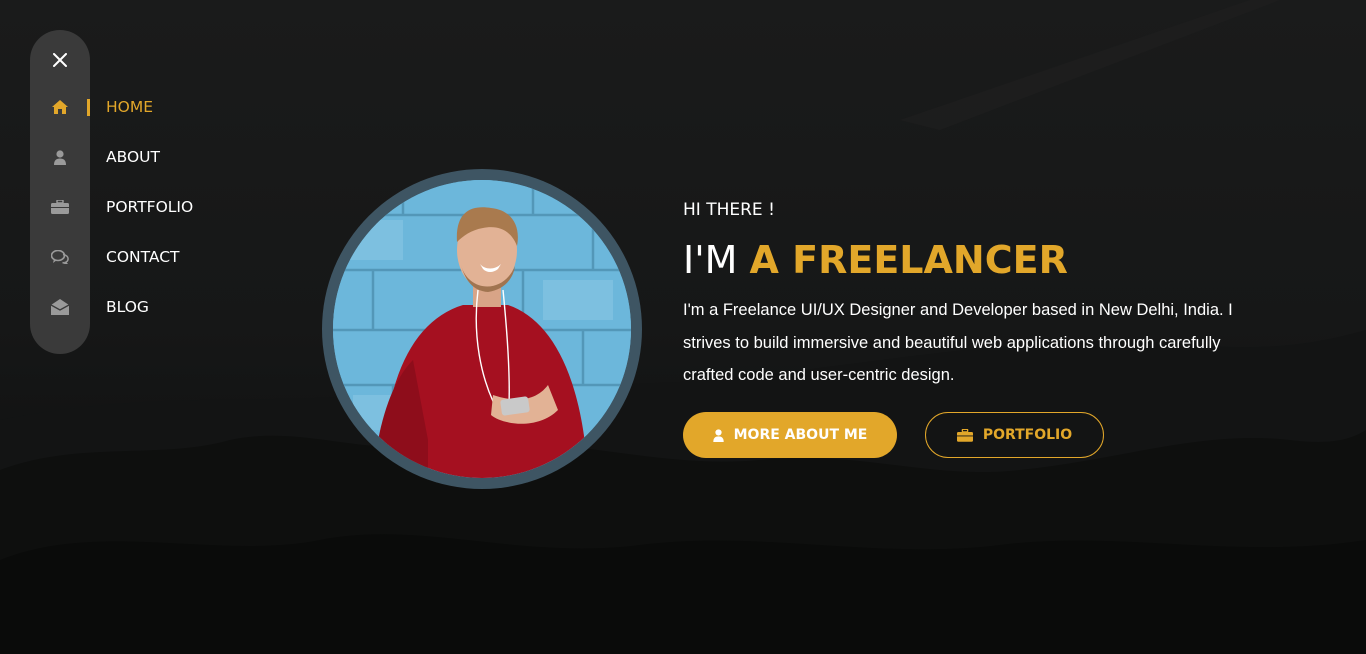 This screenshot has height=654, width=1366. I want to click on more-about-me-label: MORE ABOUT ME, so click(800, 435).